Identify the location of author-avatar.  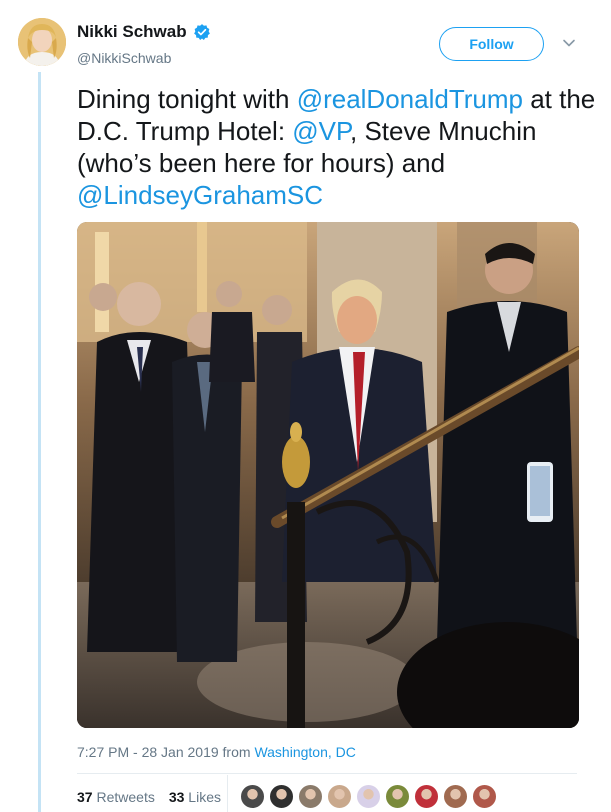
(42, 42).